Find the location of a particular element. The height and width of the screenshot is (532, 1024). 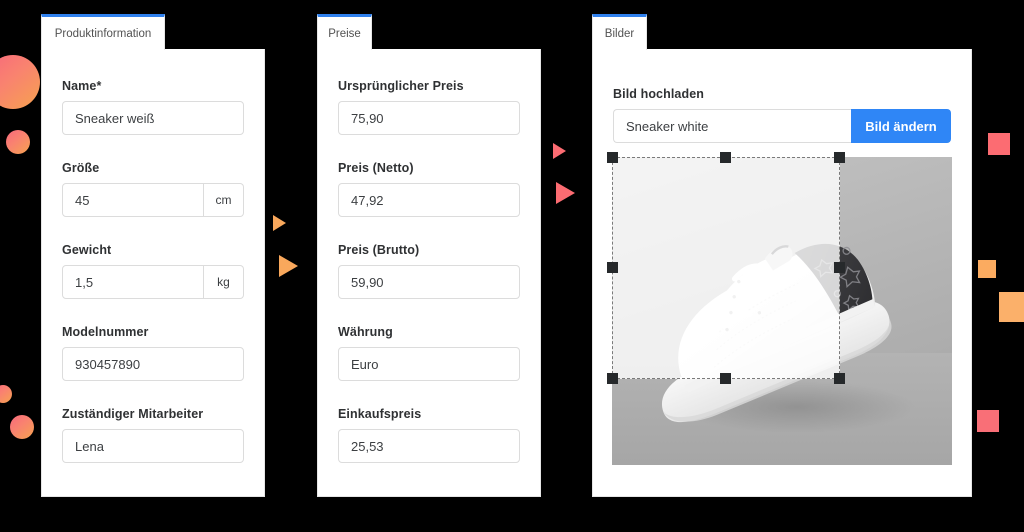

gewicht-input: 1,5 is located at coordinates (133, 282).